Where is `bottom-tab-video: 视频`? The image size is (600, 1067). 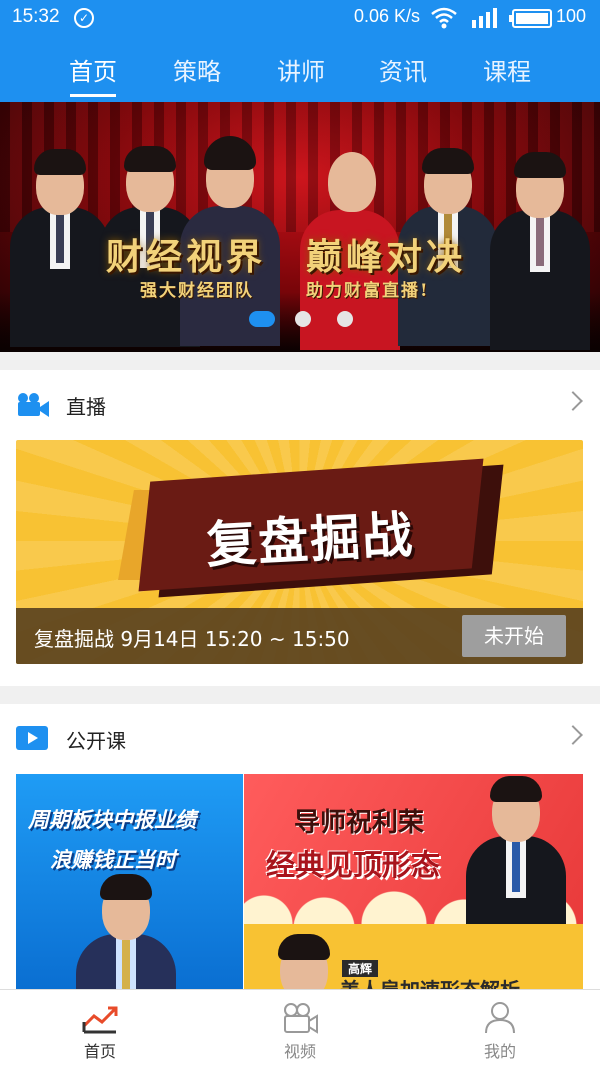 bottom-tab-video: 视频 is located at coordinates (300, 1028).